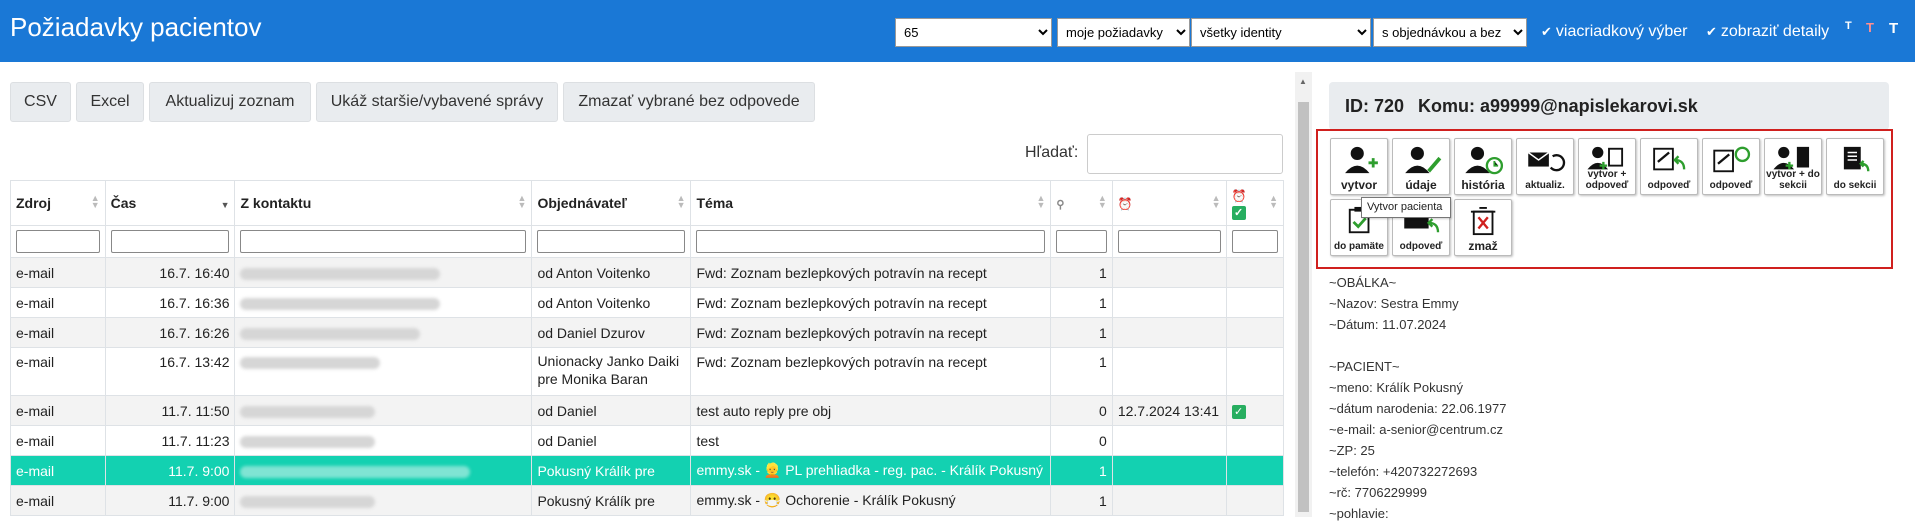 The height and width of the screenshot is (524, 1915). Describe the element at coordinates (1081, 203) in the screenshot. I see `col-count: ⚲ ▲ ▼` at that location.